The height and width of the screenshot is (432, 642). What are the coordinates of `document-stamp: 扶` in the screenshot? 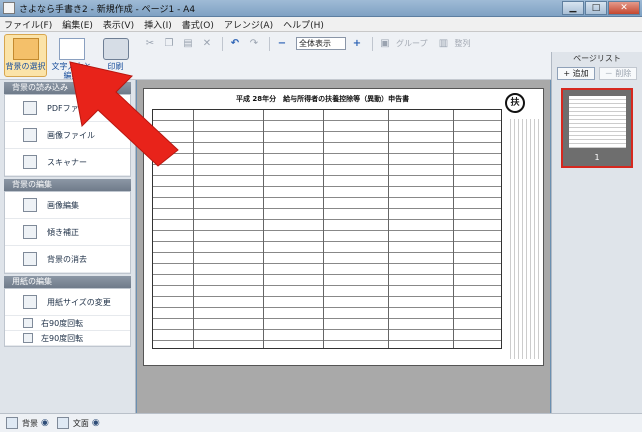 It's located at (515, 103).